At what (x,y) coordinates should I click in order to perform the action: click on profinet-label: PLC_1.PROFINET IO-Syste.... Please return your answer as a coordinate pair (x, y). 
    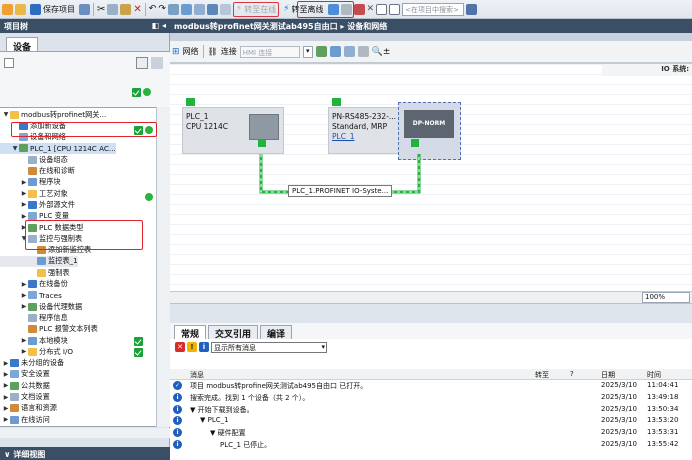
    Looking at the image, I should click on (340, 191).